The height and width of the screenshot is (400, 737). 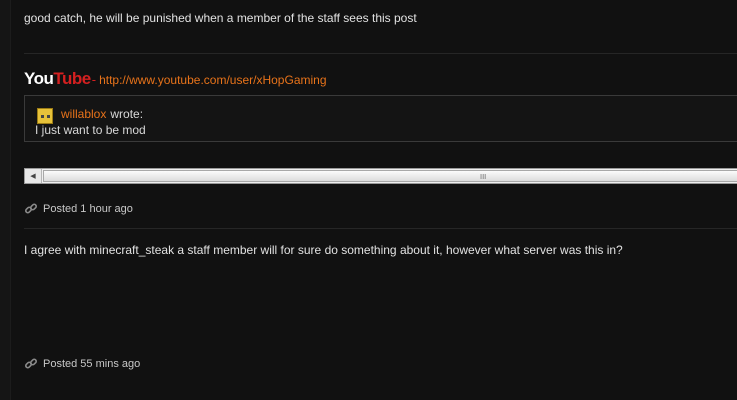 What do you see at coordinates (483, 177) in the screenshot?
I see `scrollbar-grip-icon: III` at bounding box center [483, 177].